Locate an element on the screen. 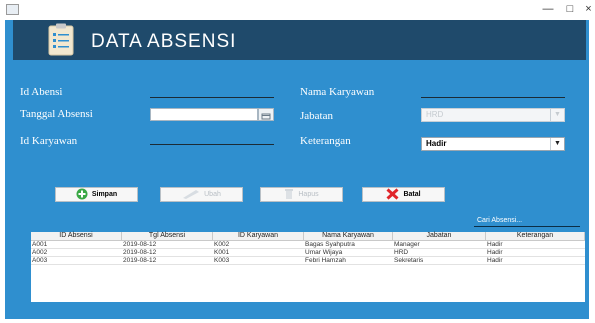 This screenshot has width=595, height=323. id-karyawan-label: Id Karyawan is located at coordinates (49, 141).